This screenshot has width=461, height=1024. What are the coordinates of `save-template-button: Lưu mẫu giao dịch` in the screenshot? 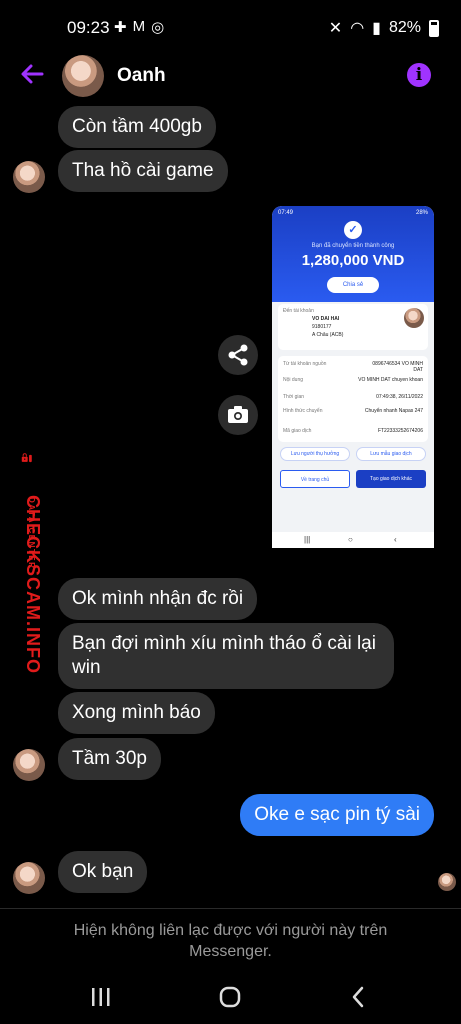 It's located at (391, 454).